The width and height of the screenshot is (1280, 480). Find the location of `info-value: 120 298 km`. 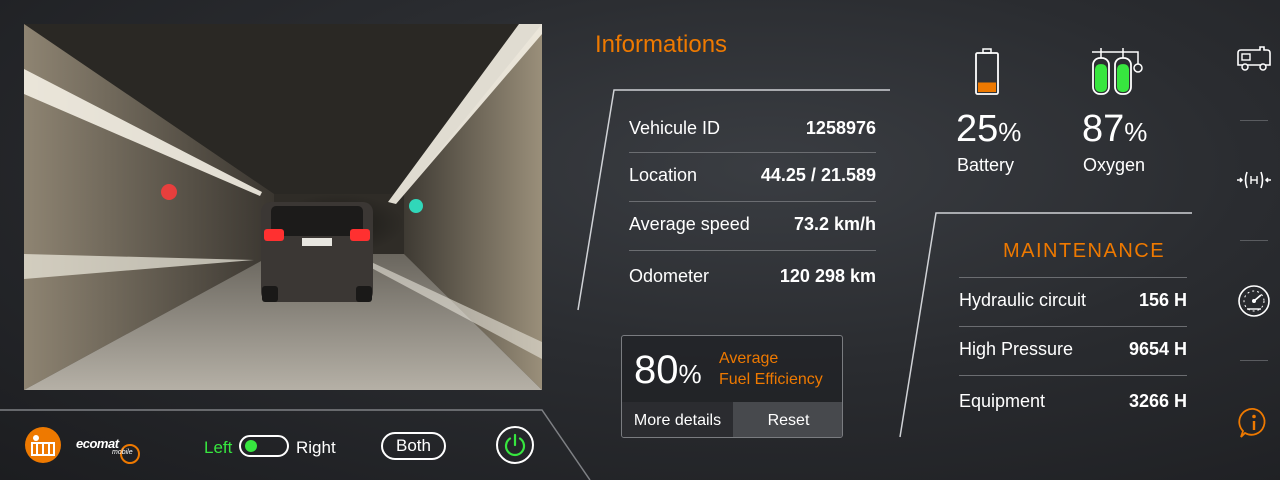

info-value: 120 298 km is located at coordinates (827, 275).